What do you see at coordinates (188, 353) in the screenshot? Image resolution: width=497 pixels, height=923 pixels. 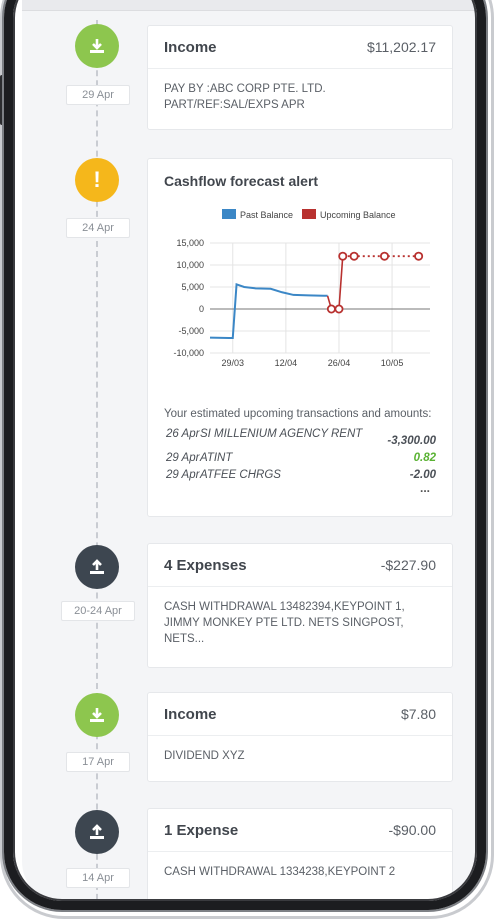 I see `y-tick-label: -10,000` at bounding box center [188, 353].